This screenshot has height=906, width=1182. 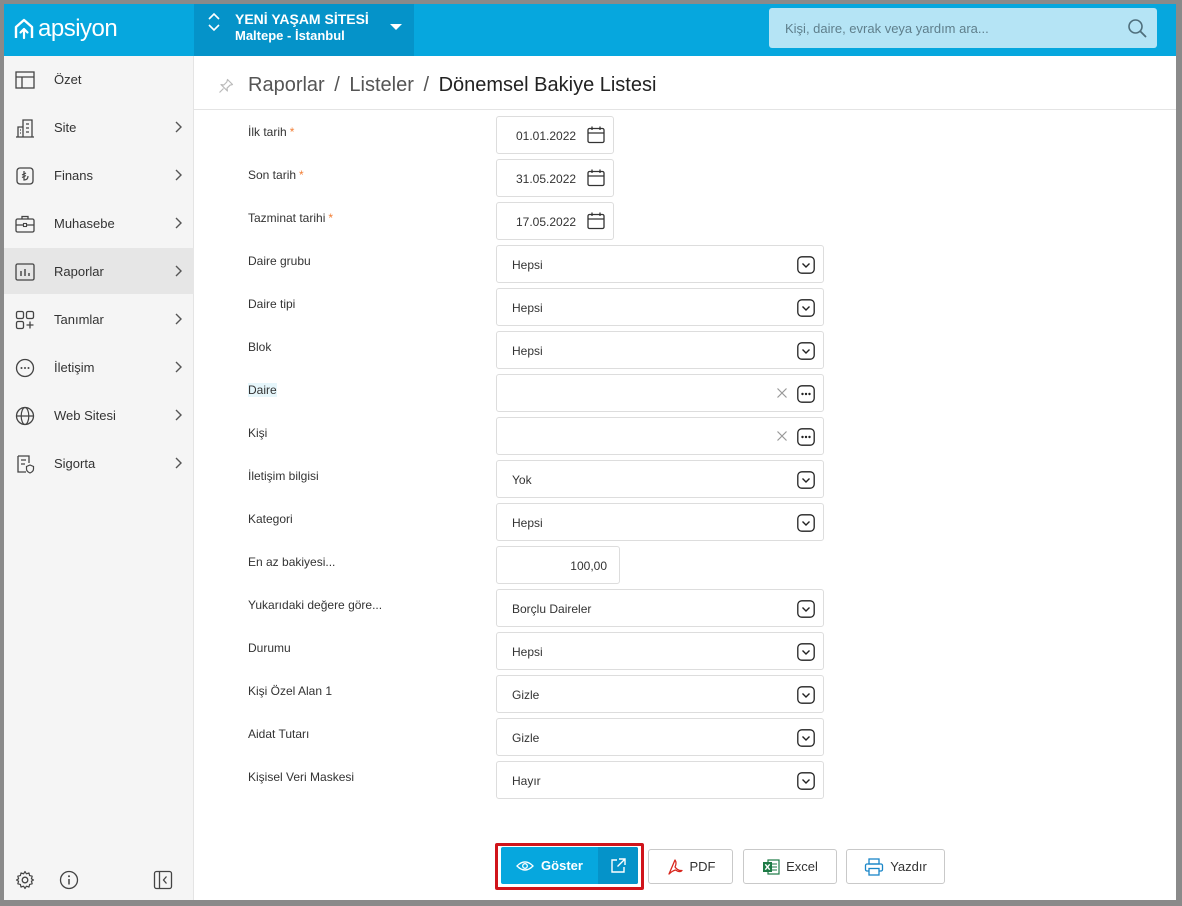 I want to click on field-value: 17.05.2022, so click(x=546, y=222).